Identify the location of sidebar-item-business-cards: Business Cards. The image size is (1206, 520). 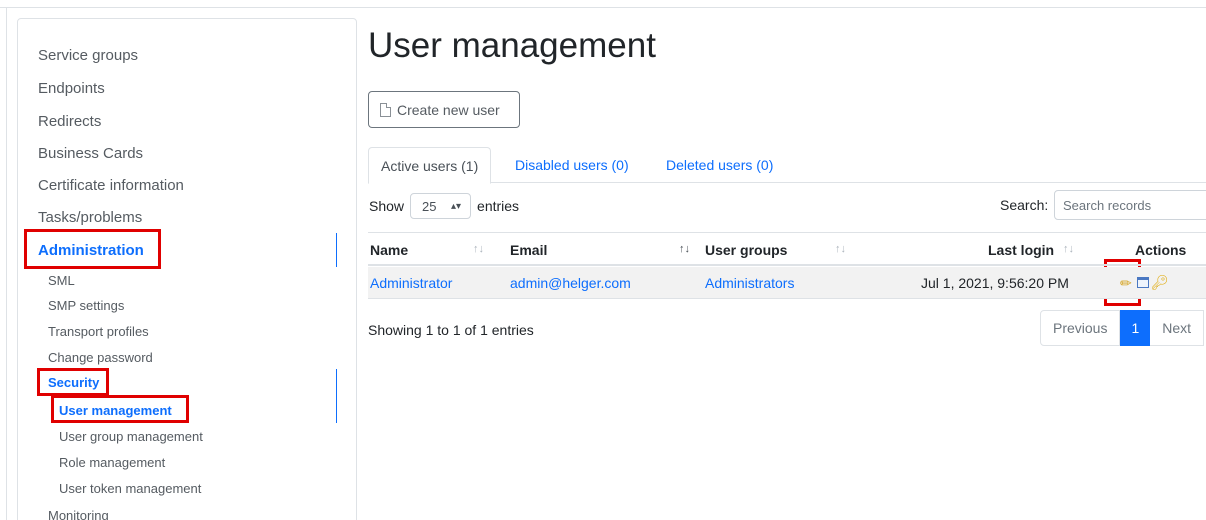
(90, 153).